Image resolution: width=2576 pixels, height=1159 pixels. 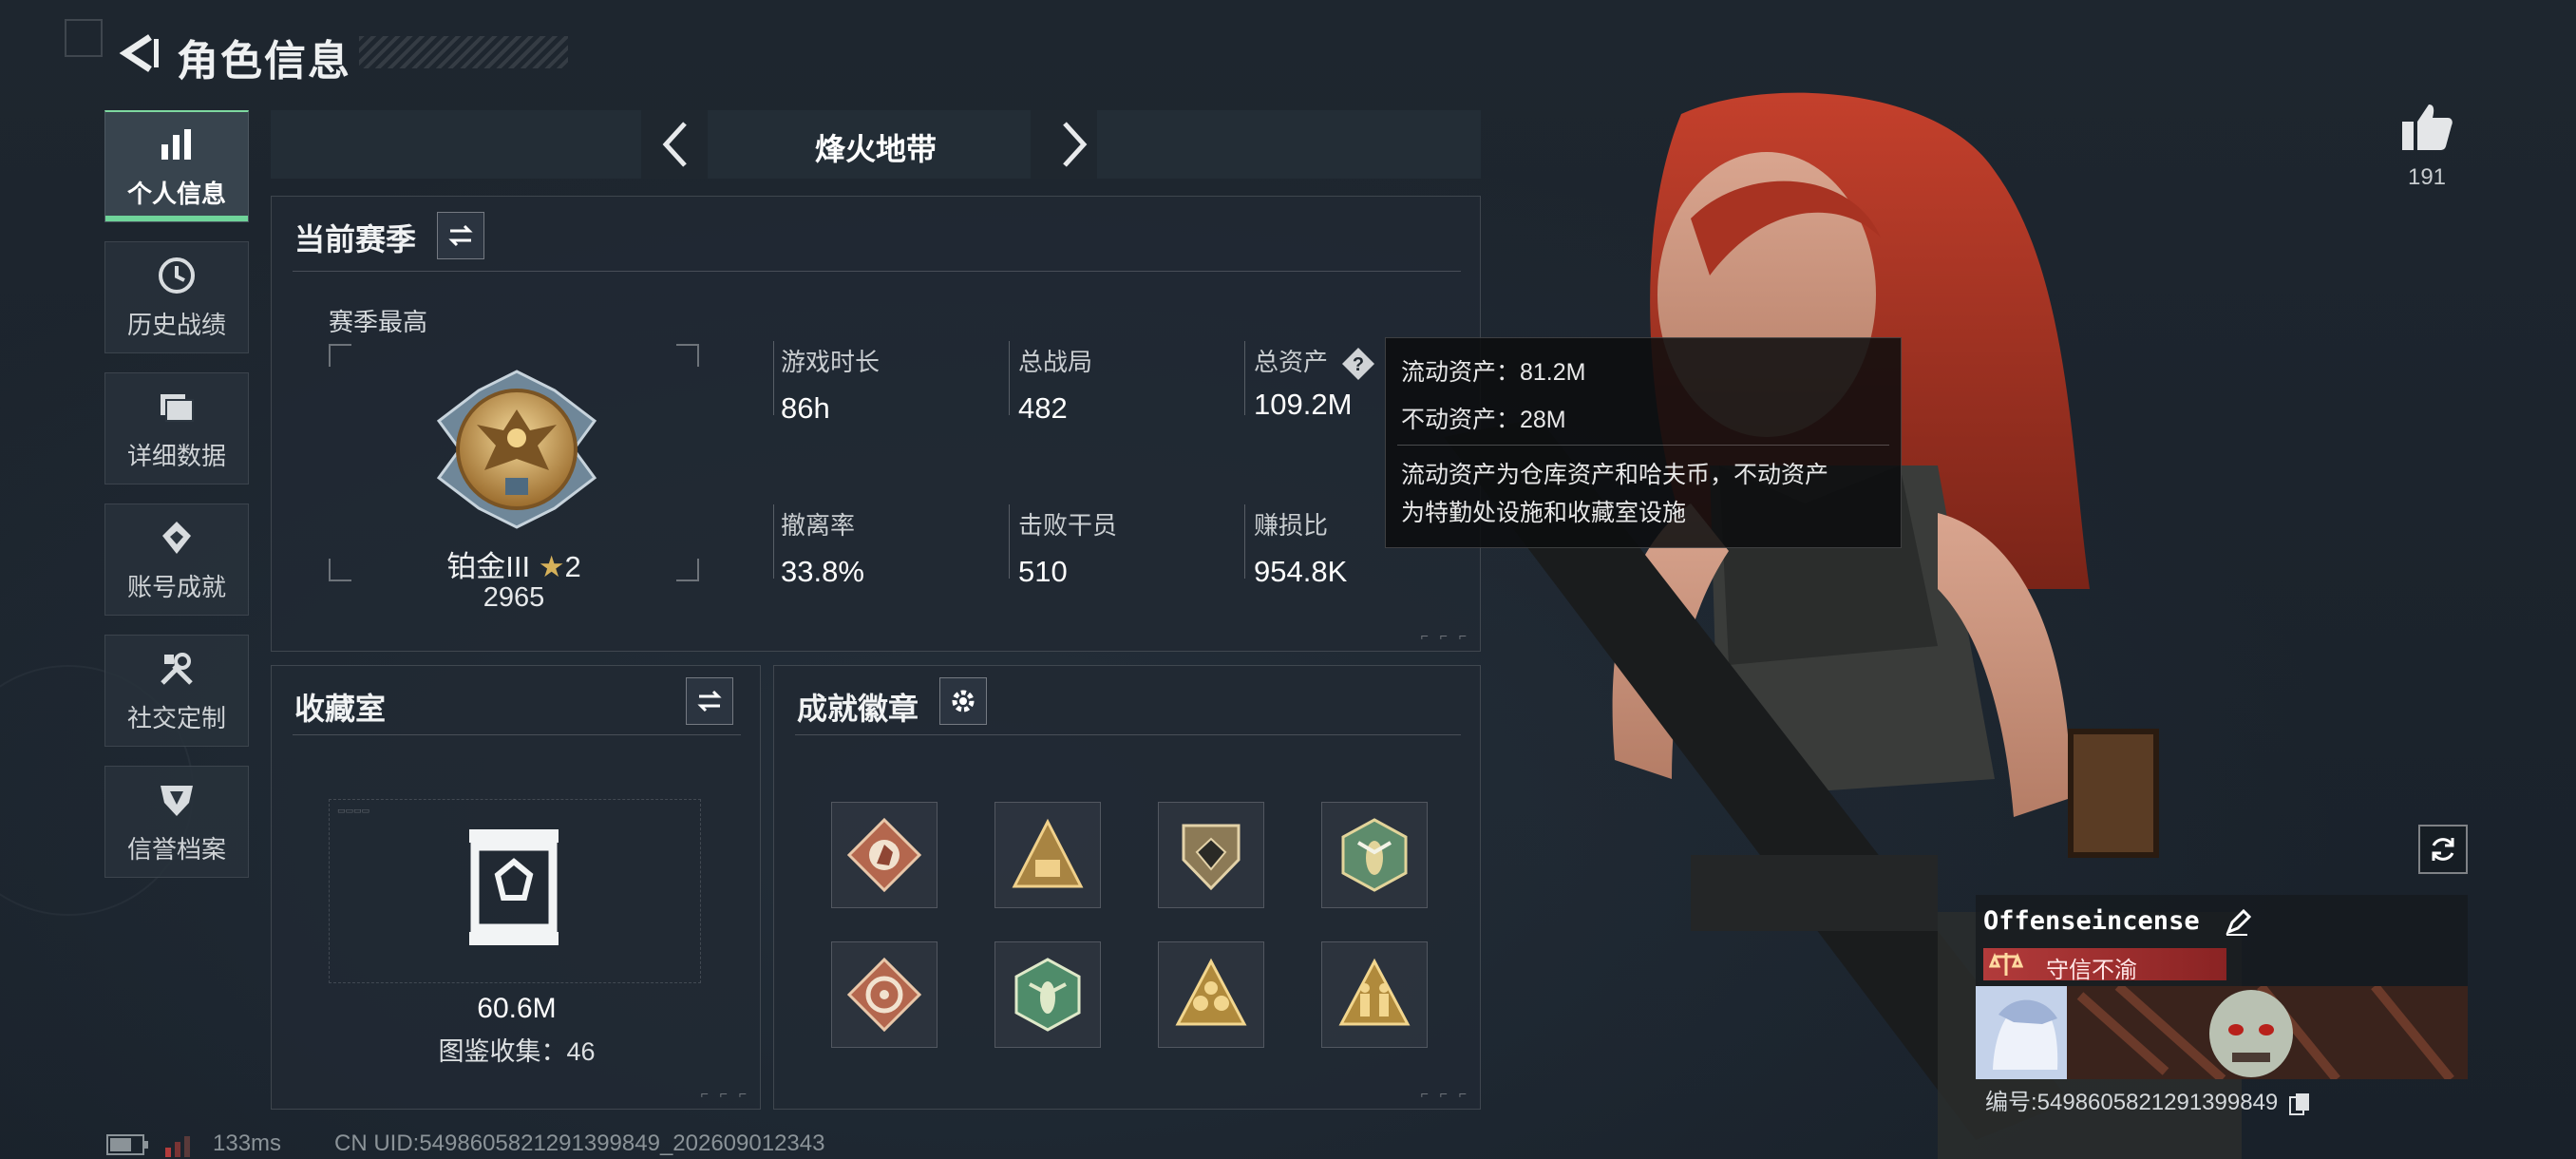 I want to click on stat-label-text: 总资产, so click(x=1291, y=362).